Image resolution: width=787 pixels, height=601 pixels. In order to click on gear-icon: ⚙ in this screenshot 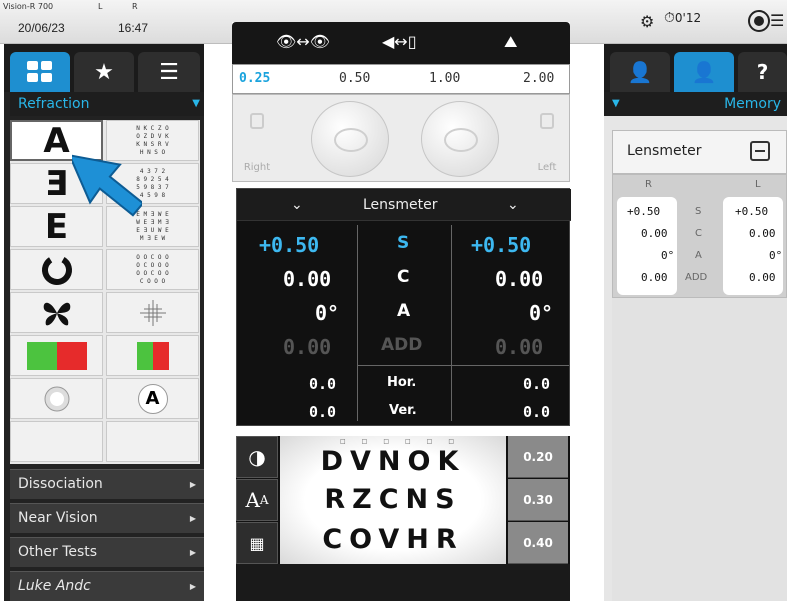, I will do `click(647, 21)`.